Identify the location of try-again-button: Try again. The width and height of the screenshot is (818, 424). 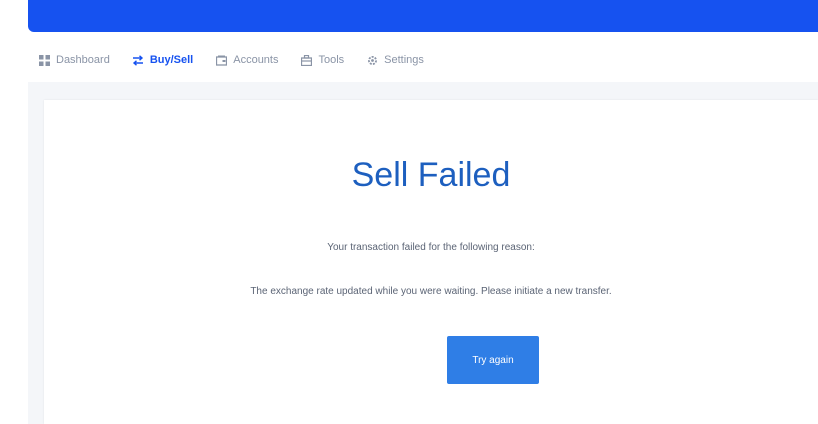
(493, 360).